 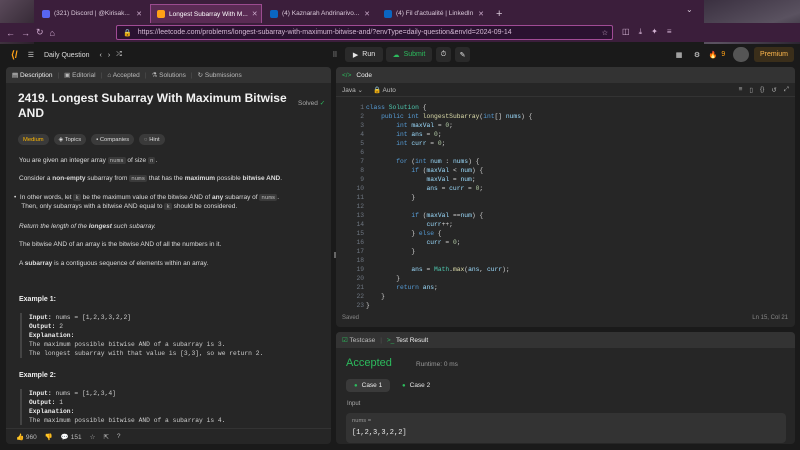 I want to click on input-box: nums = [1,2,3,3,2,2], so click(x=566, y=428).